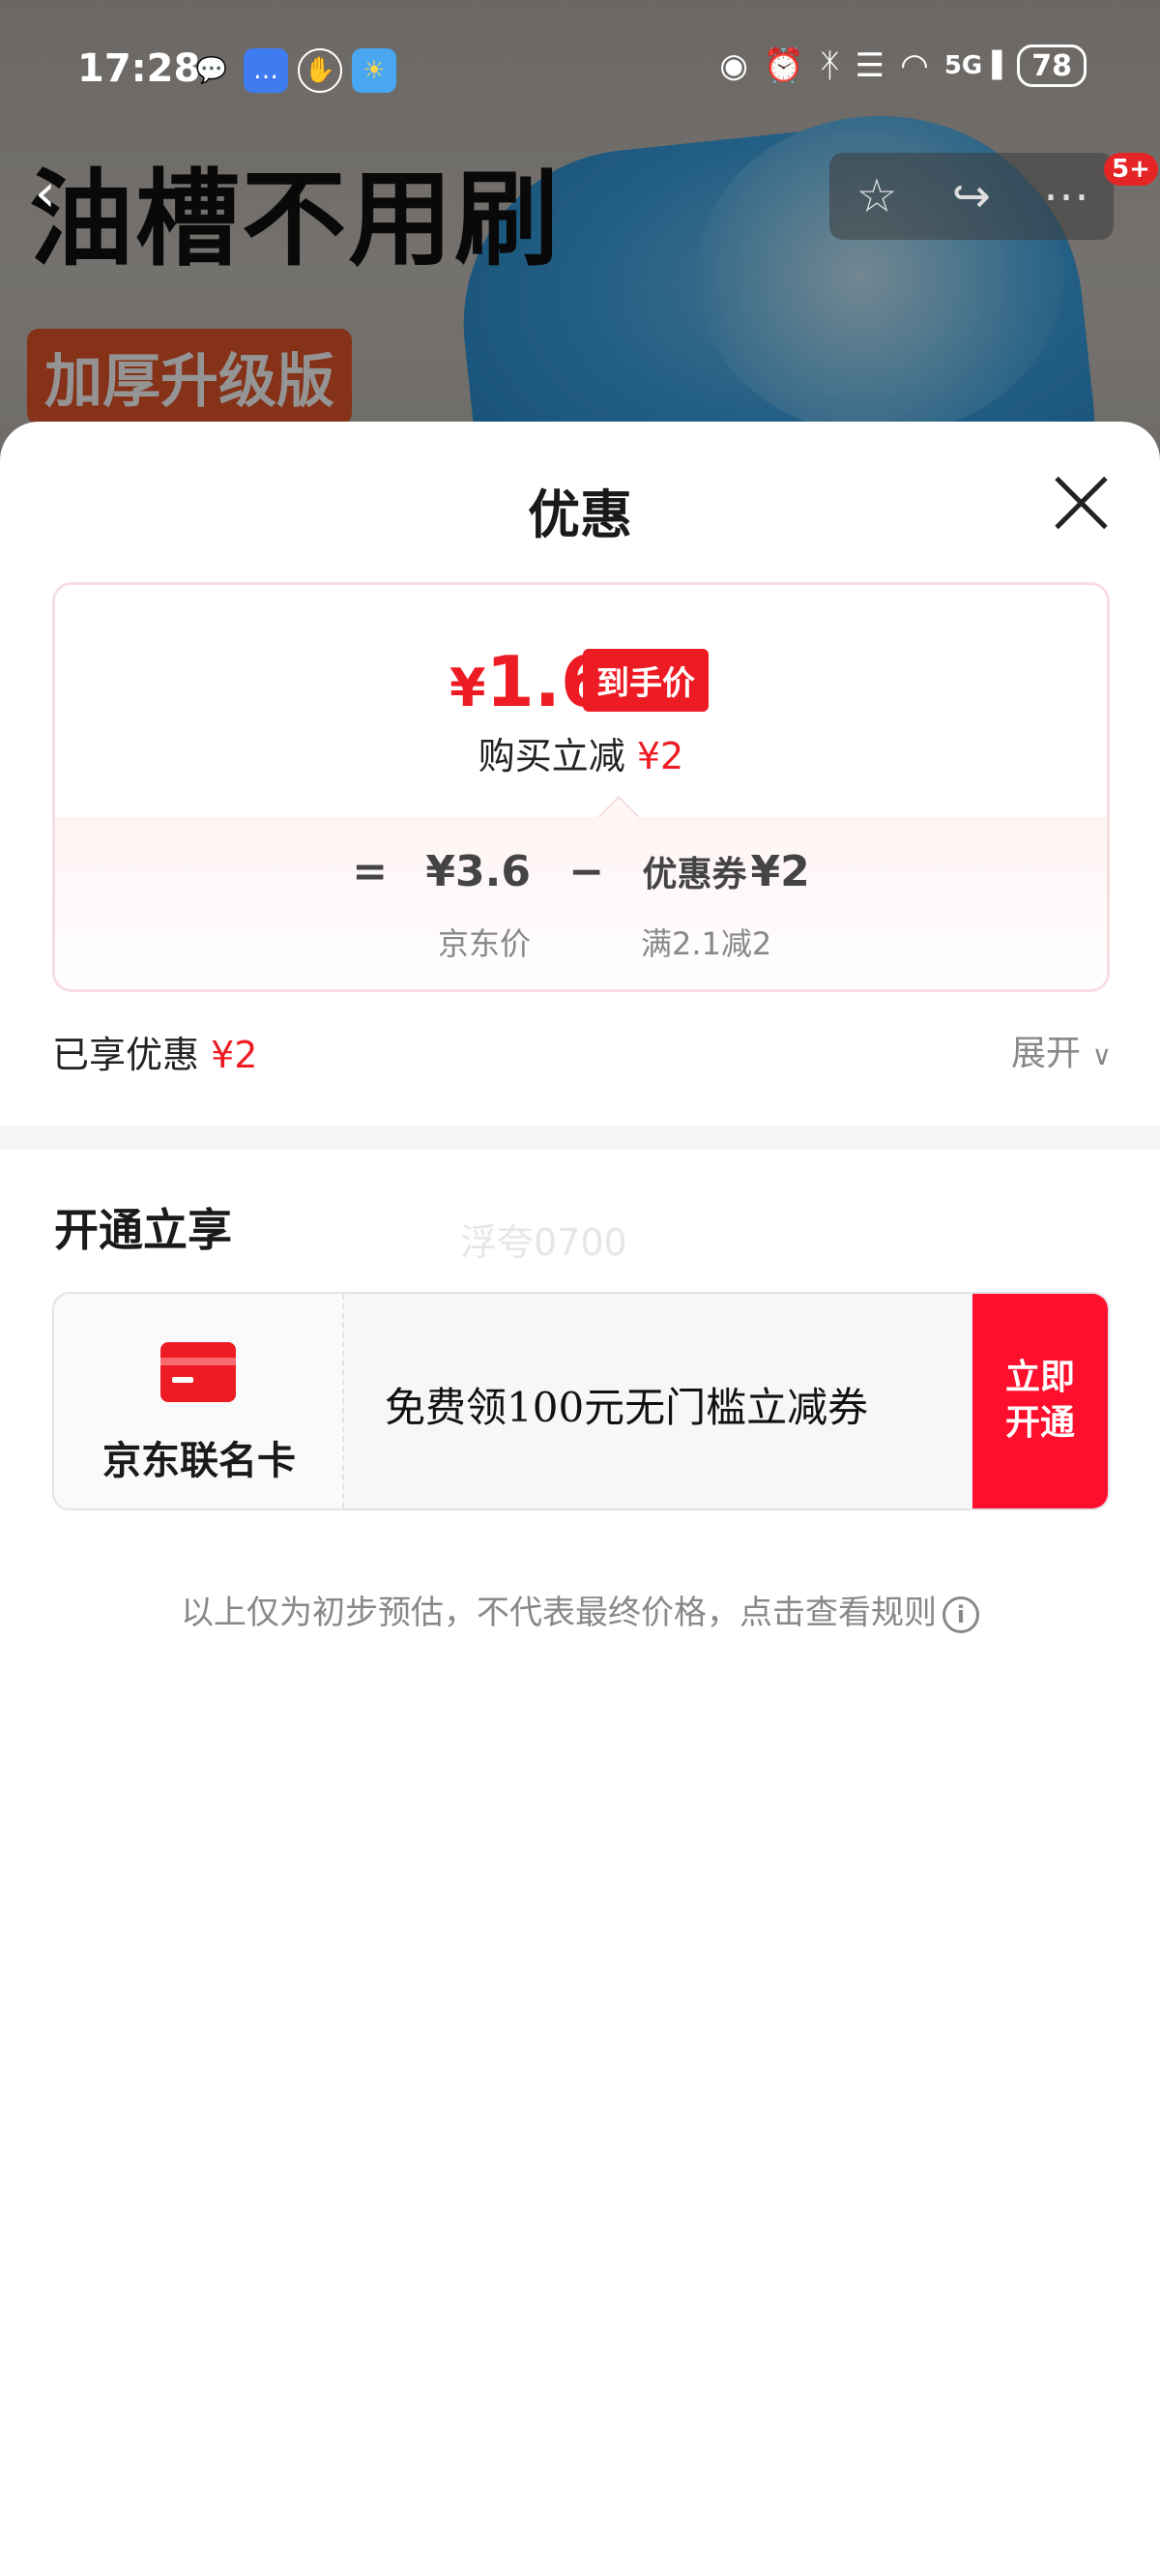 This screenshot has width=1160, height=2576. I want to click on card-name: 京东联名卡, so click(199, 1461).